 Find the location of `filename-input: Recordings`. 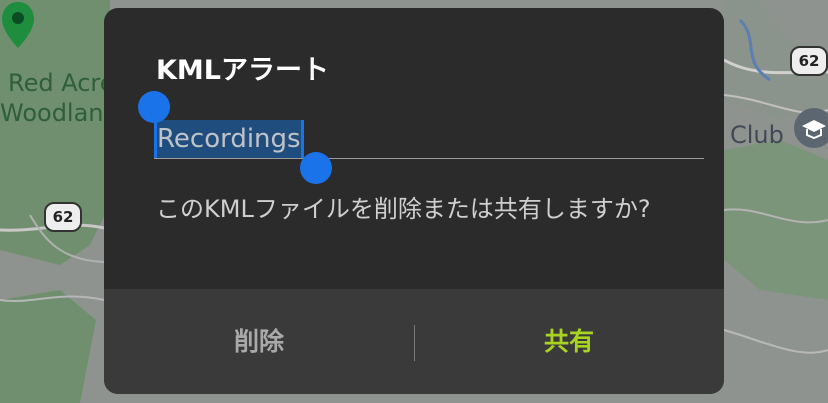

filename-input: Recordings is located at coordinates (429, 136).